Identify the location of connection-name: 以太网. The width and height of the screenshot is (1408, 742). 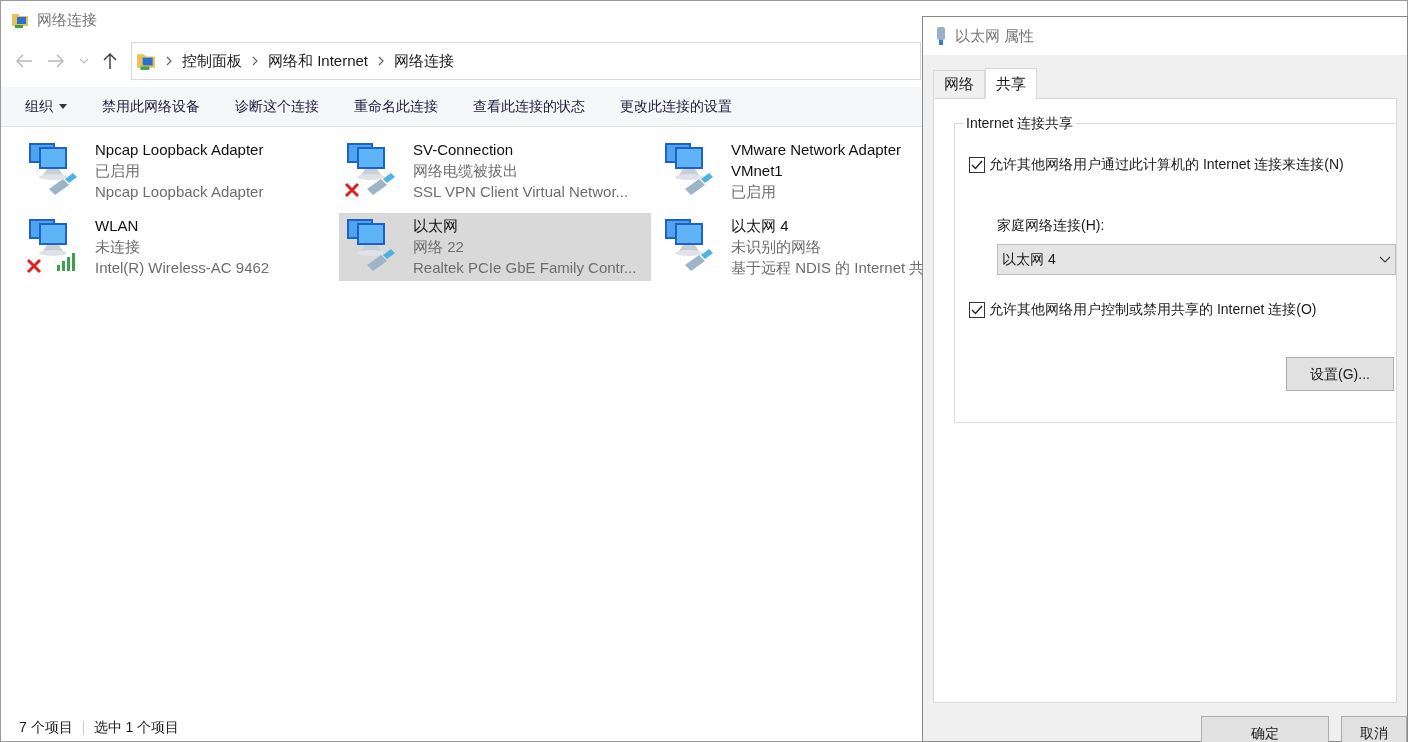
(436, 226).